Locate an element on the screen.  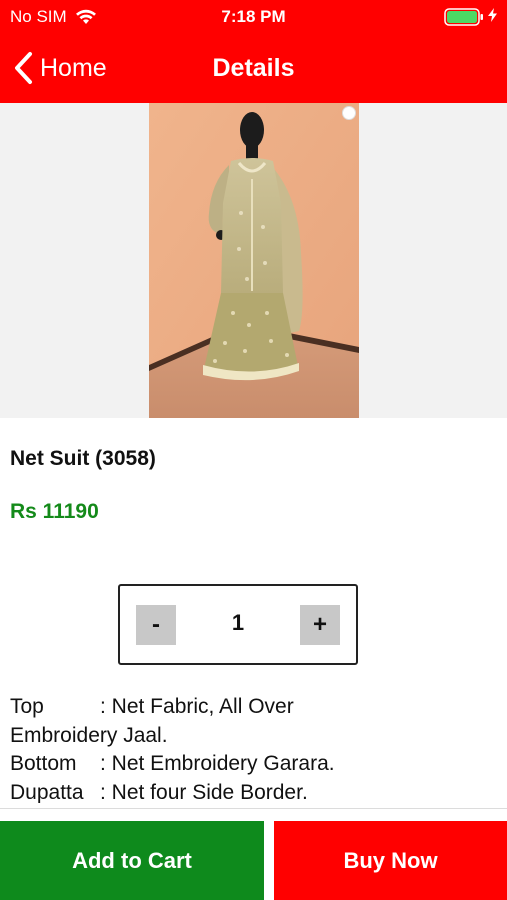
increase-quantity-button: + is located at coordinates (320, 625).